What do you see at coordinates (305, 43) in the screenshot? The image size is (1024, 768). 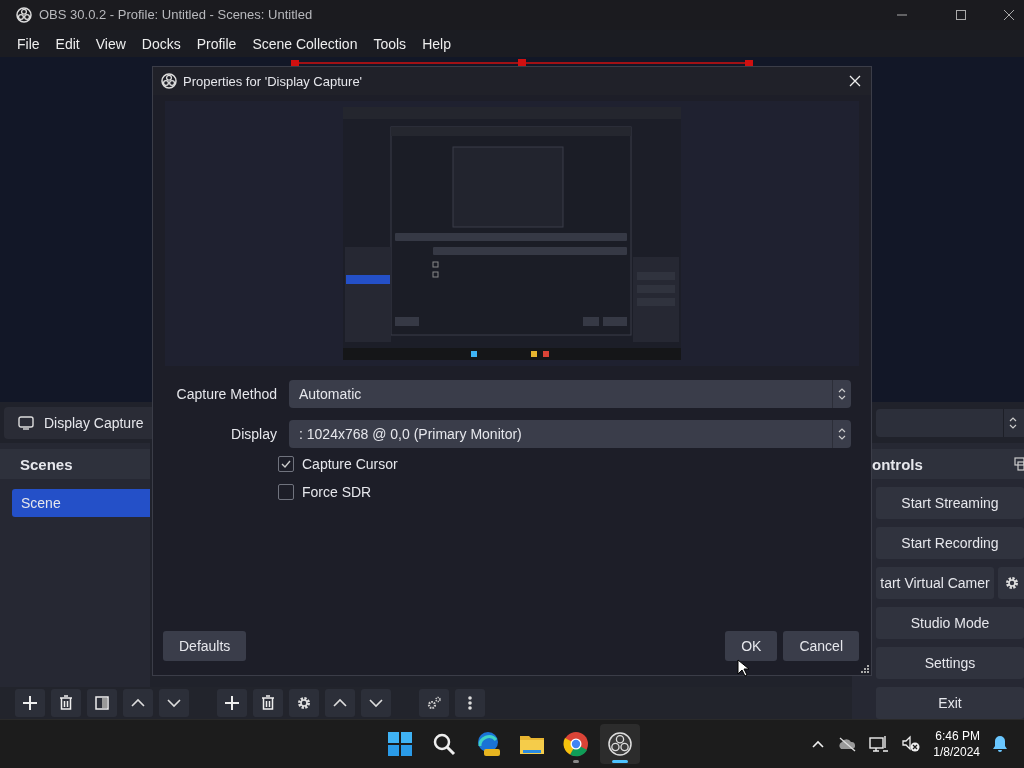 I see `menu-item: Scene Collection` at bounding box center [305, 43].